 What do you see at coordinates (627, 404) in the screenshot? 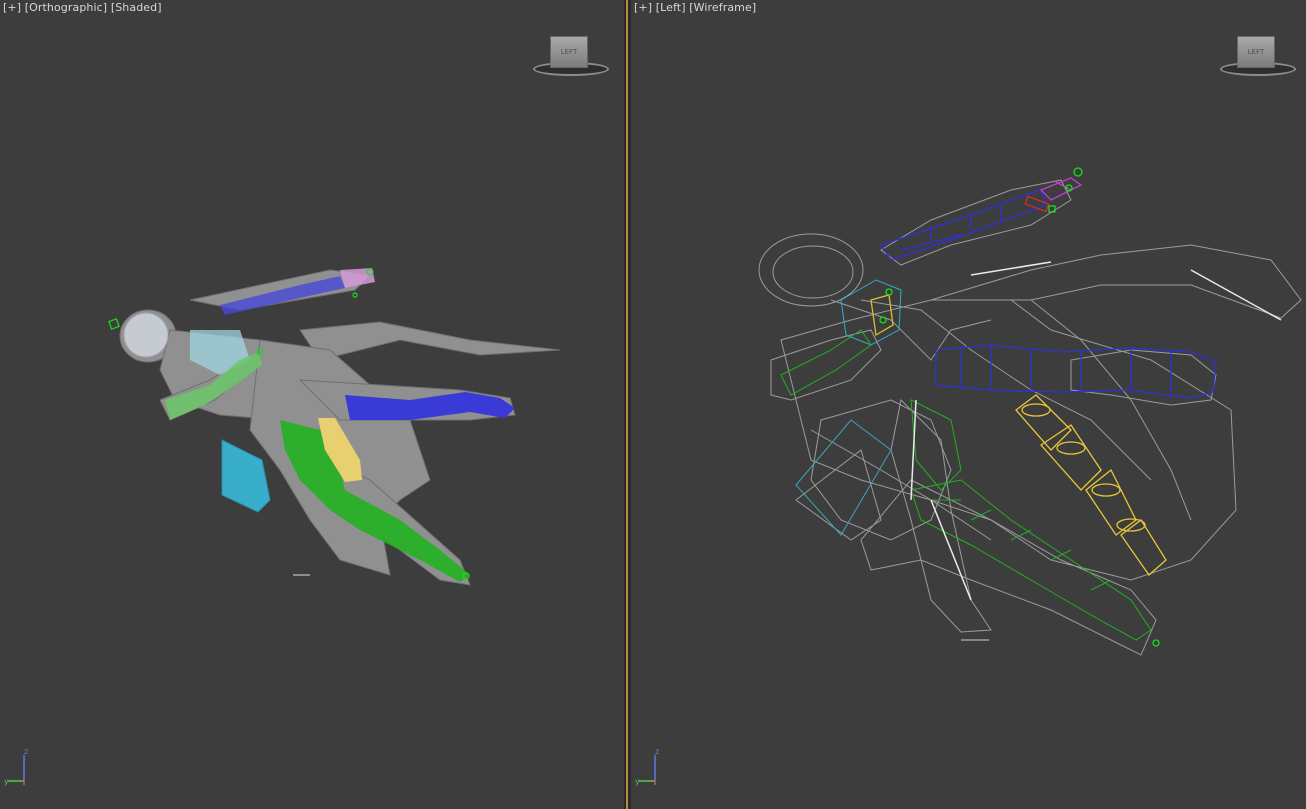
I see `active-viewport-border` at bounding box center [627, 404].